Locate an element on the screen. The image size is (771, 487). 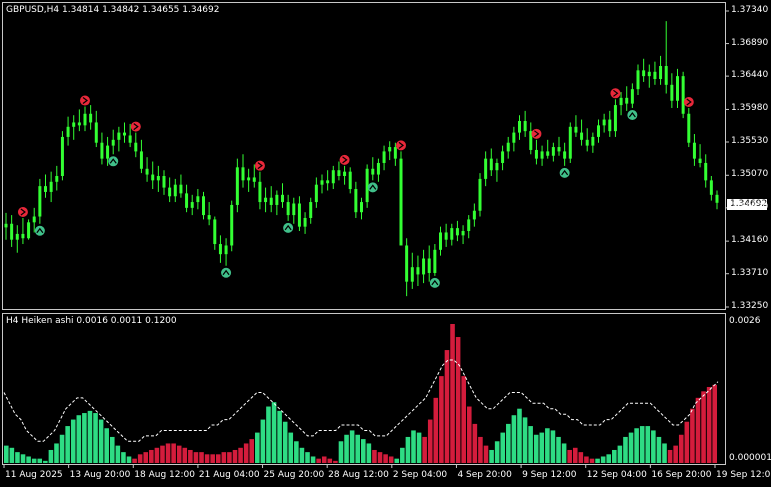
indicator-scale-top: 0.0026 is located at coordinates (745, 321).